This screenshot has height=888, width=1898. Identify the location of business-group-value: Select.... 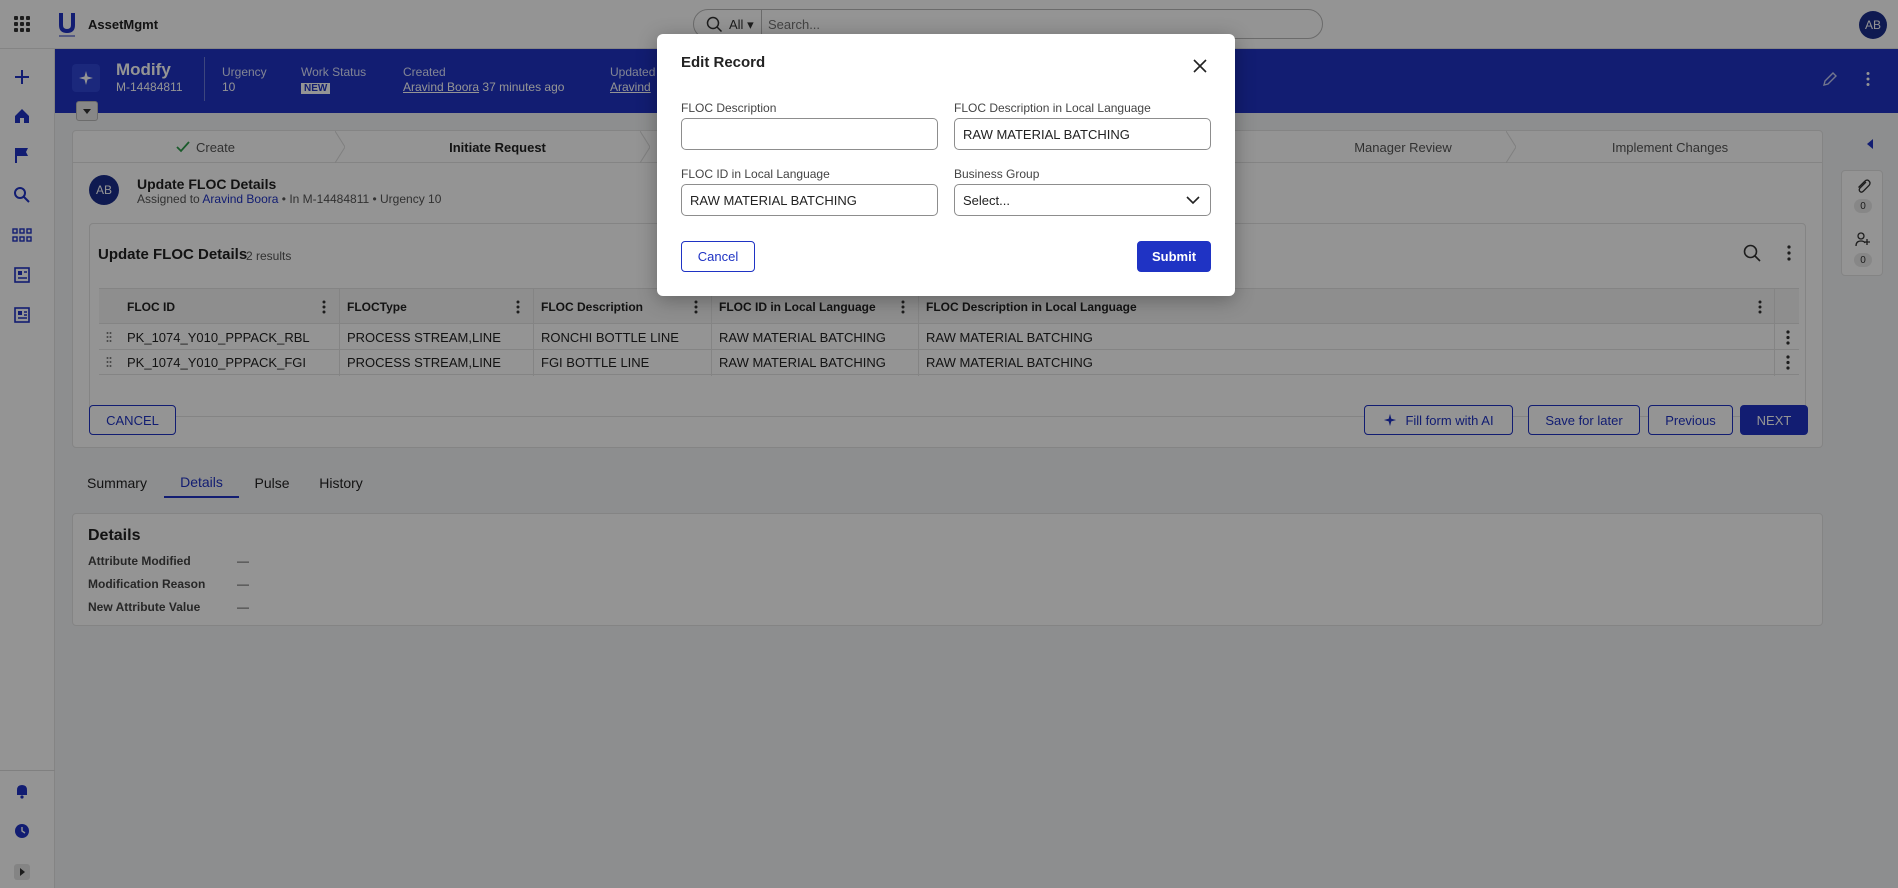
(986, 200).